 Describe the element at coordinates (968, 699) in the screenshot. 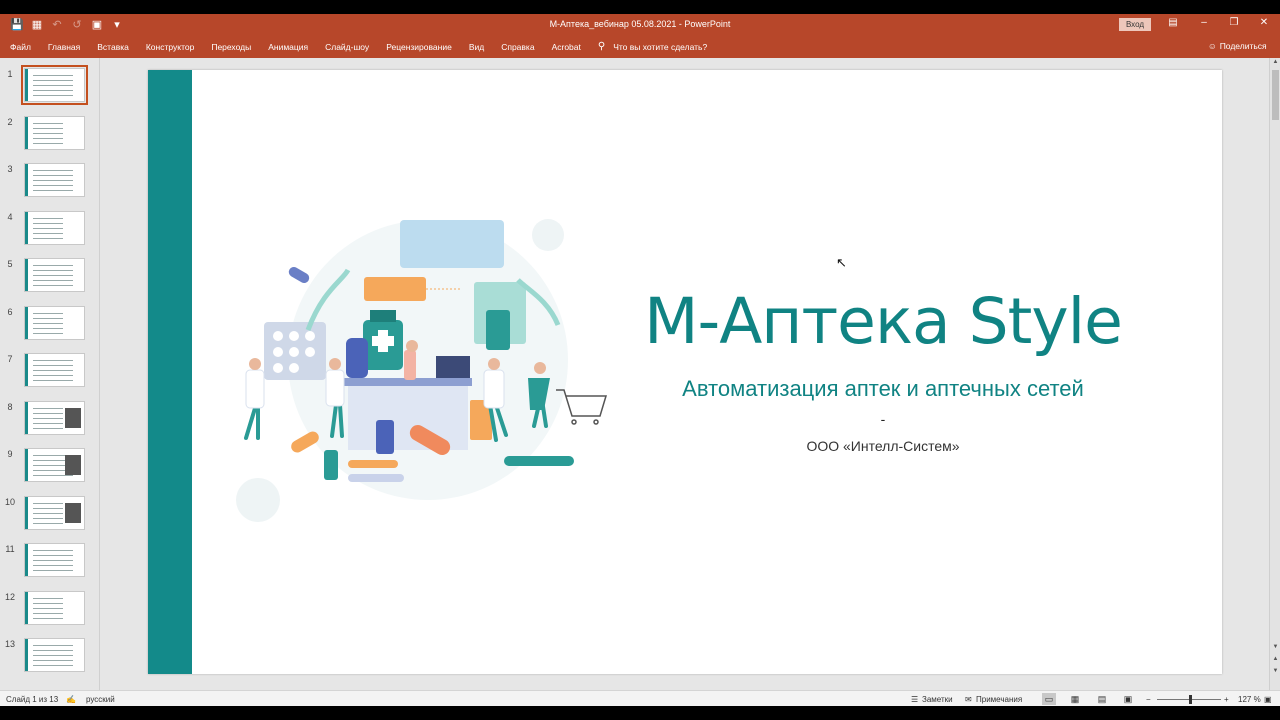

I see `comments-icon: ✉` at that location.